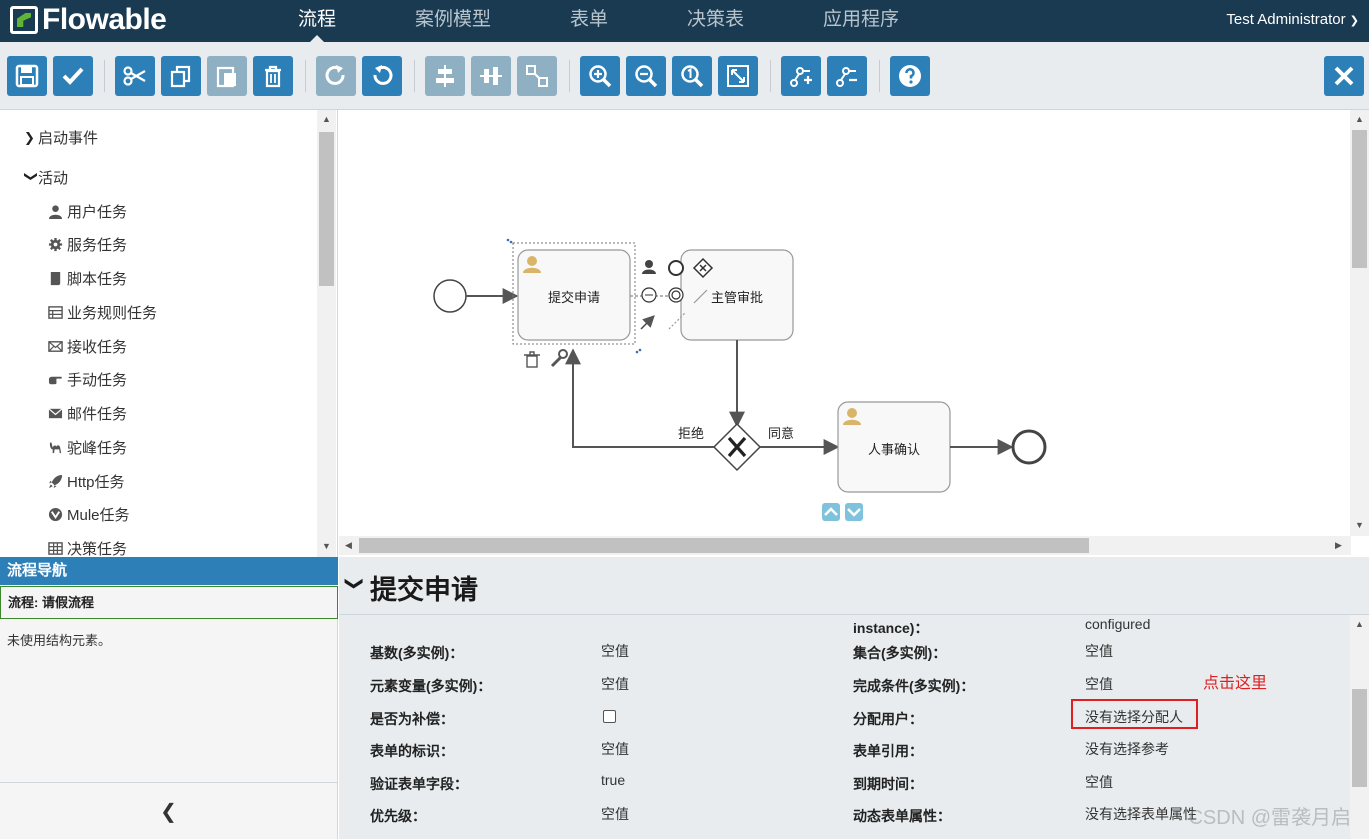 Image resolution: width=1369 pixels, height=839 pixels. Describe the element at coordinates (559, 358) in the screenshot. I see `wrench-icon` at that location.